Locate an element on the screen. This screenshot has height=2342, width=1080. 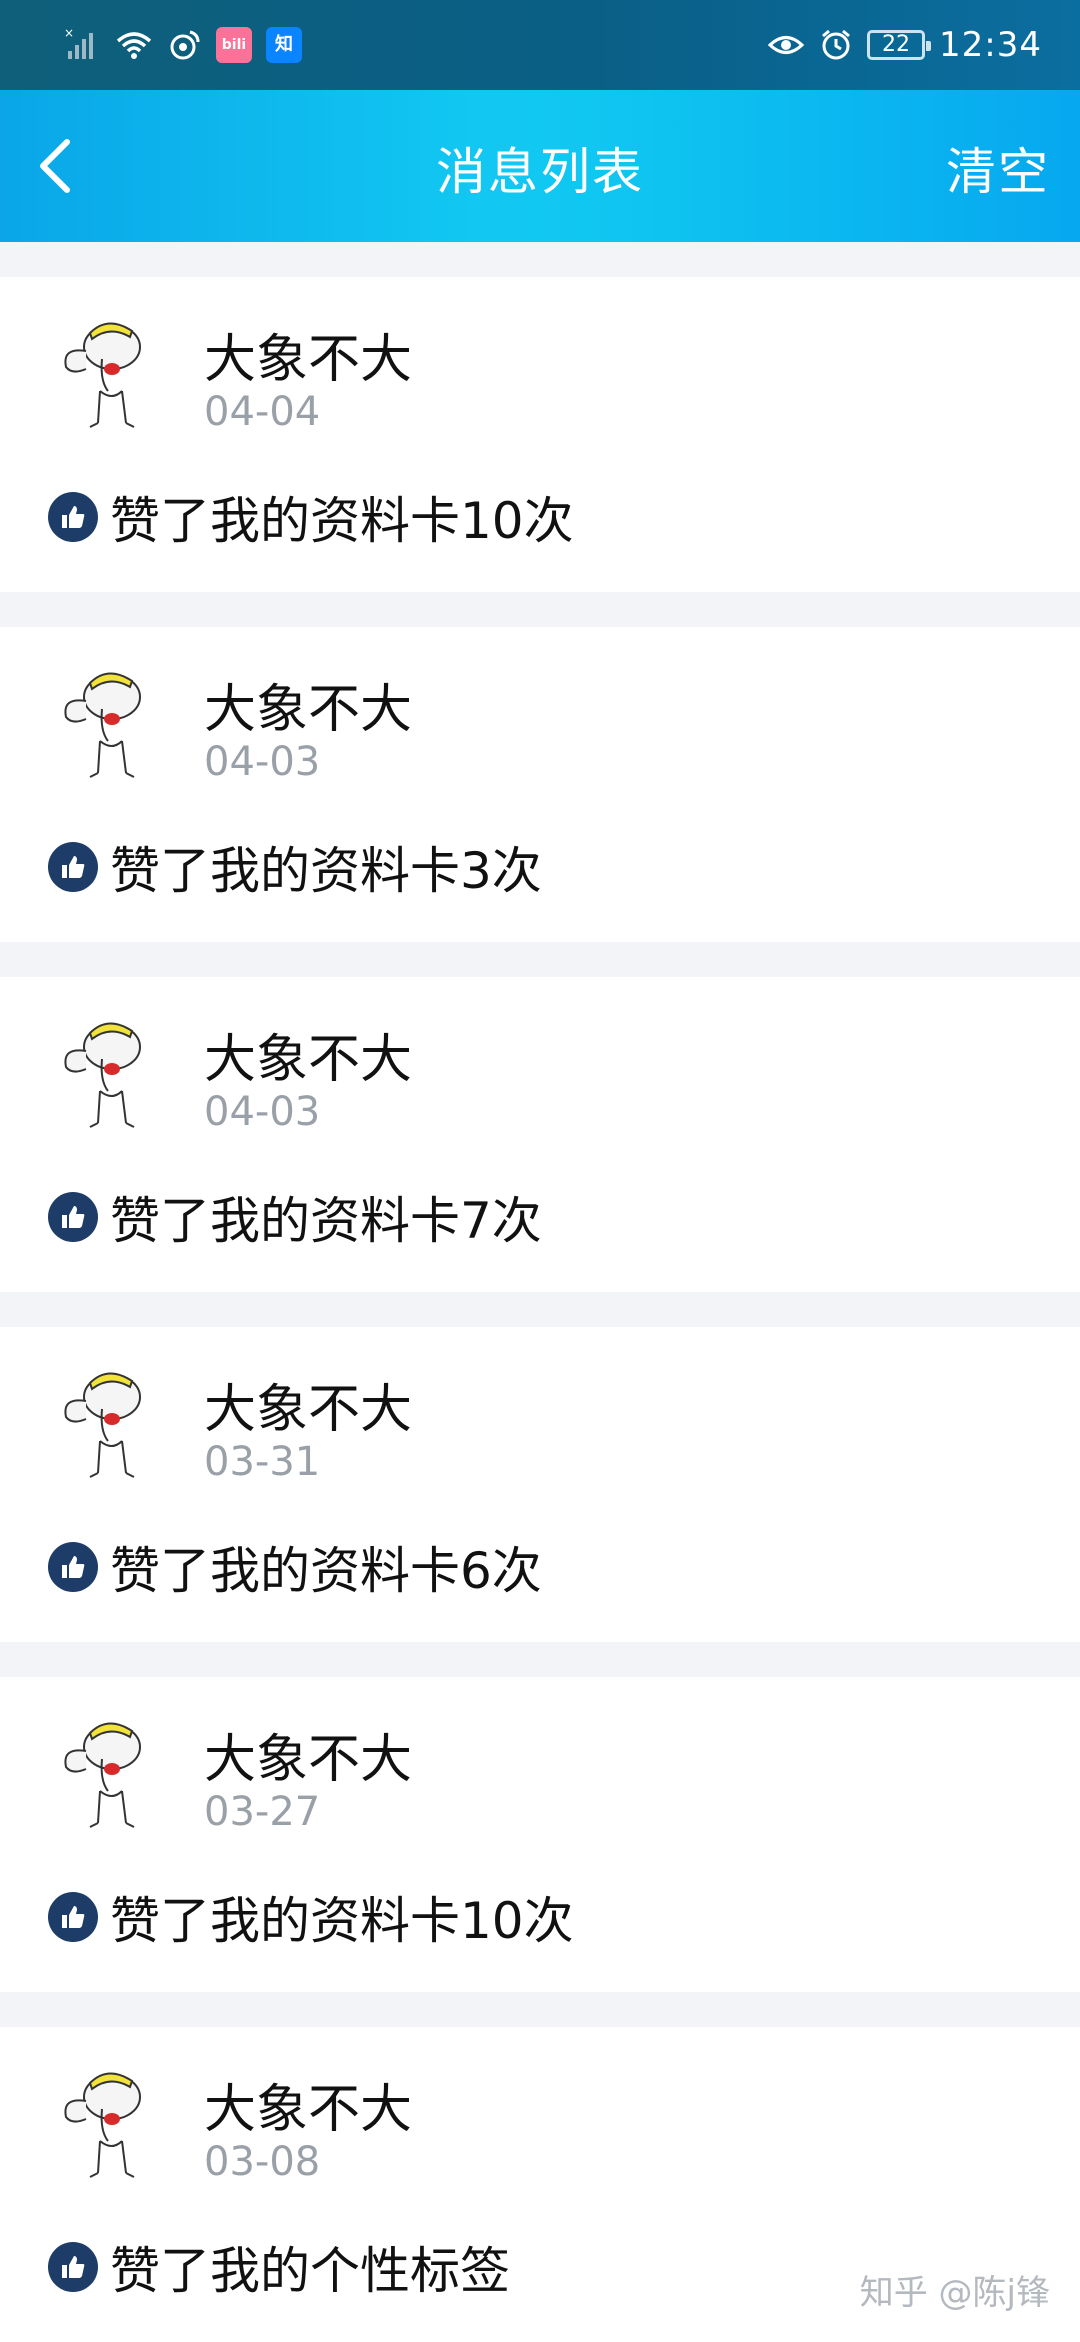
weibo-icon is located at coordinates (185, 45).